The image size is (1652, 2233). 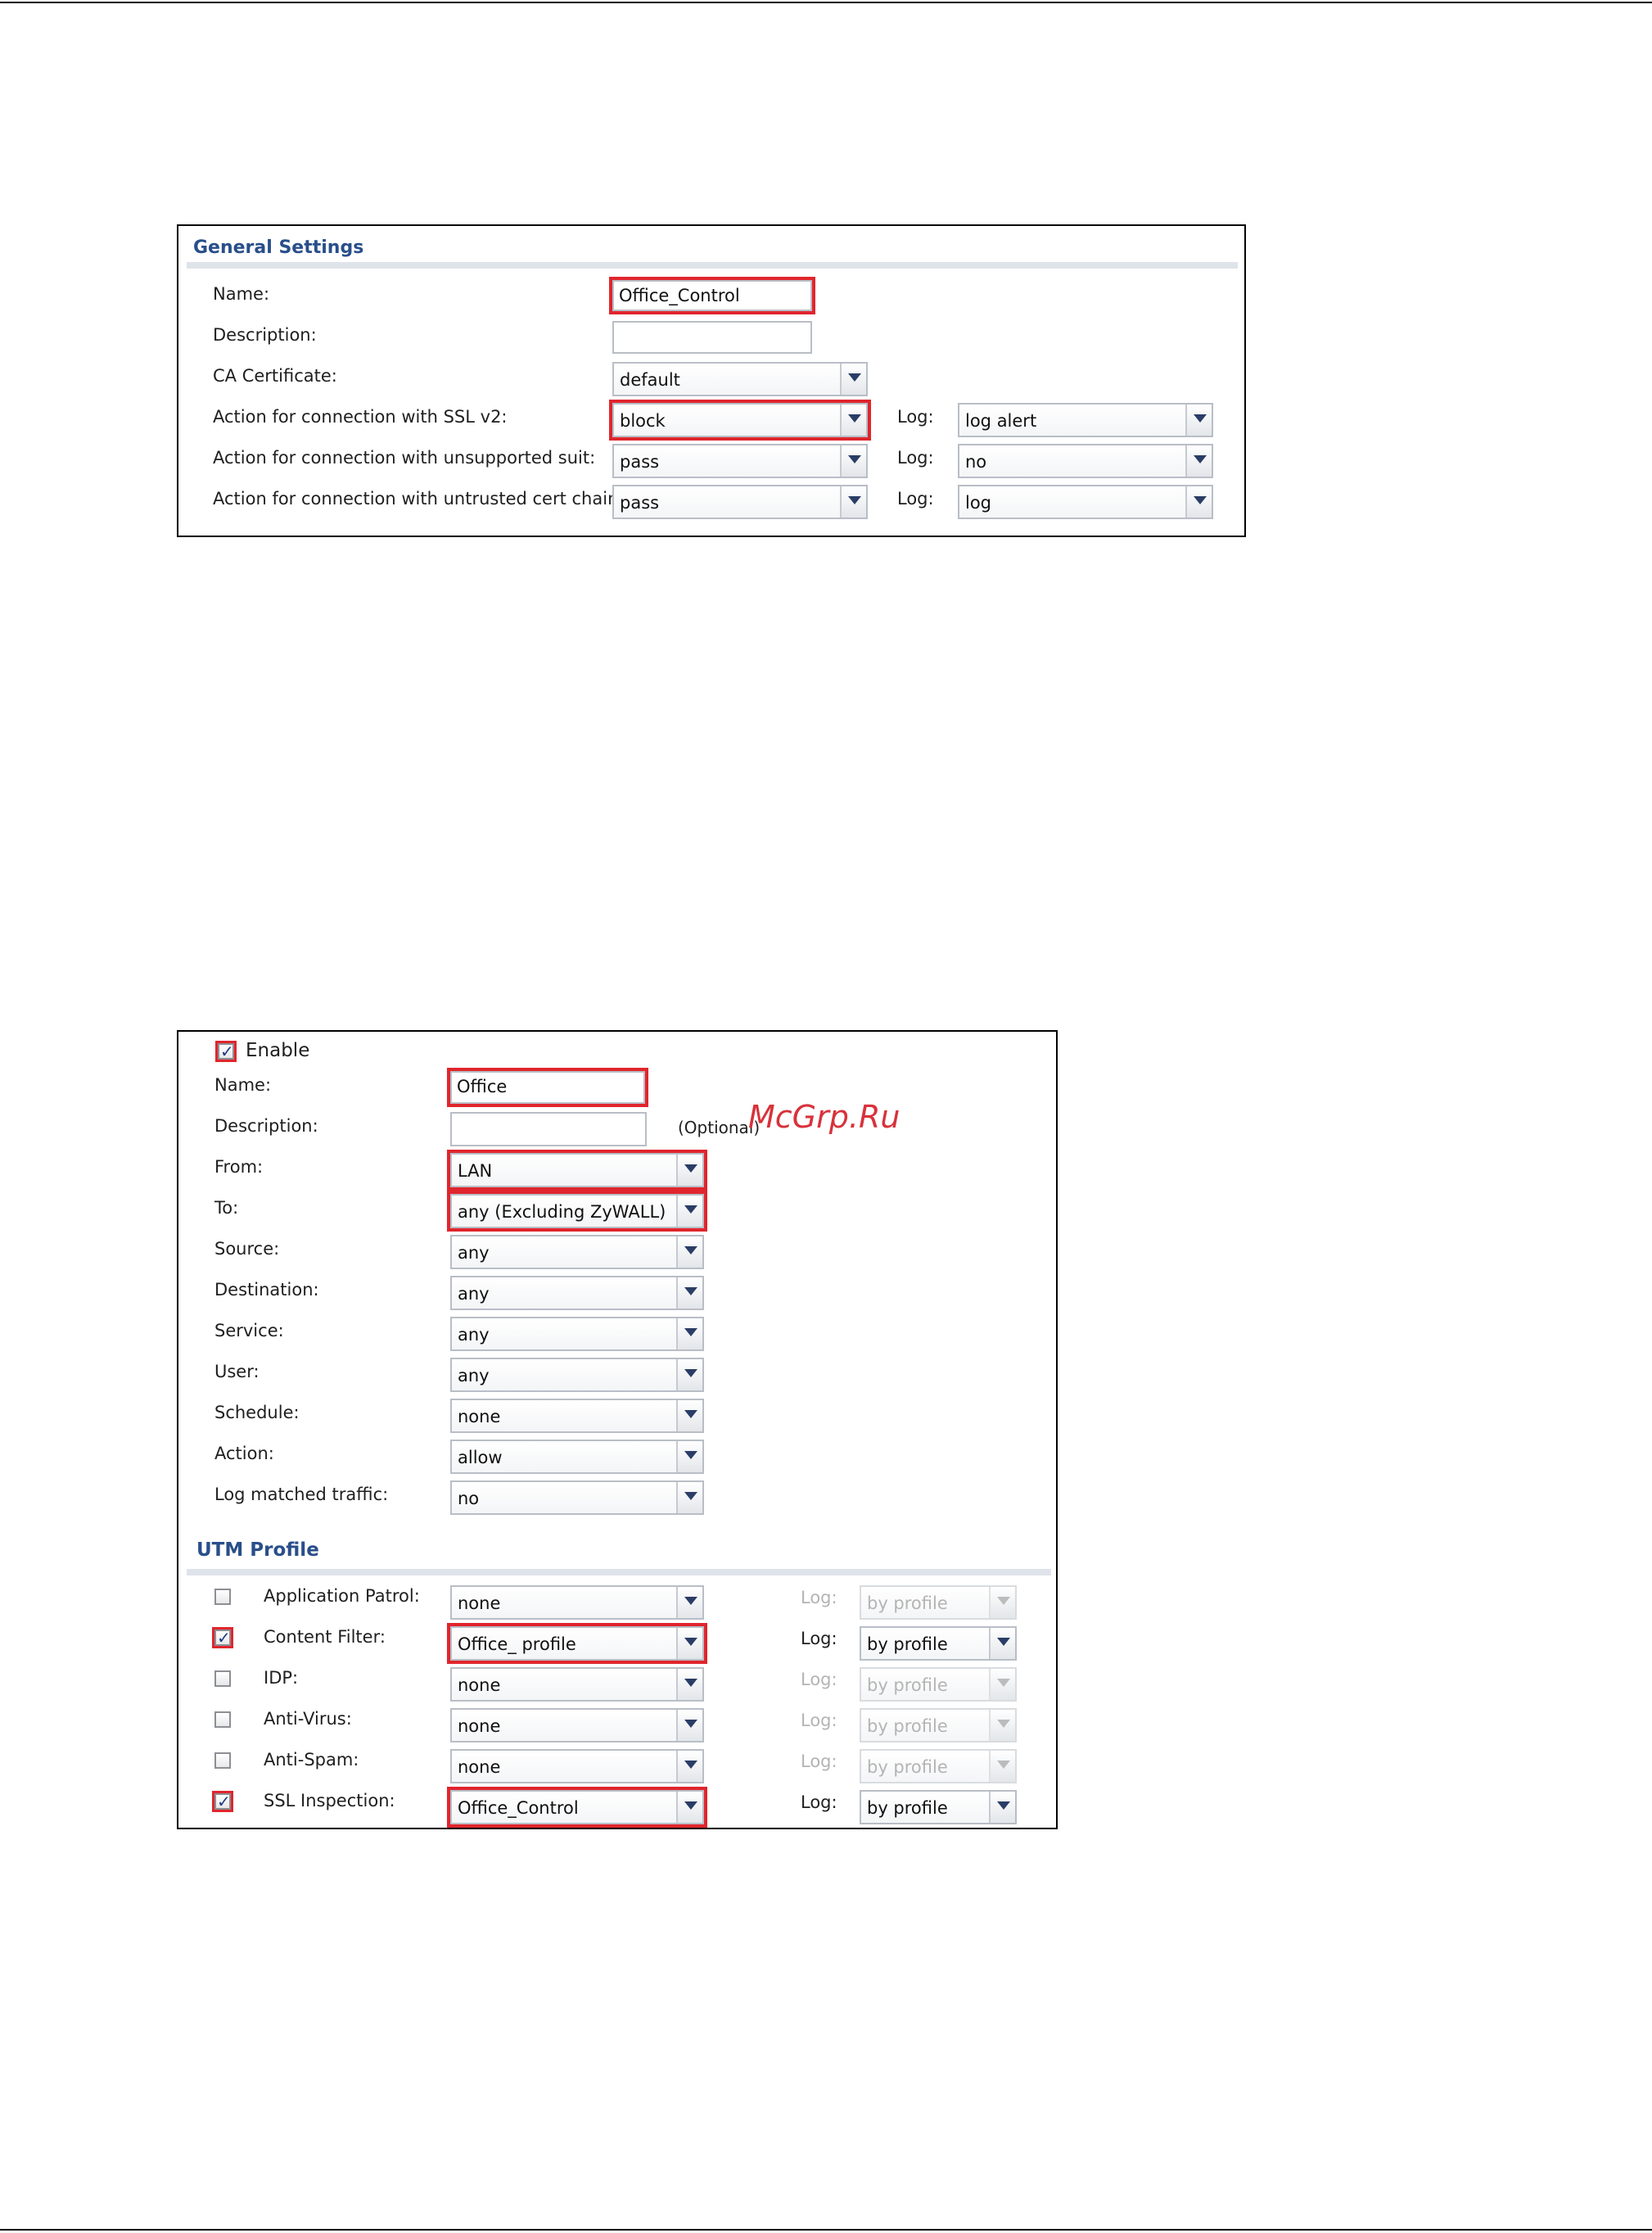 I want to click on source-select: any, so click(x=577, y=1252).